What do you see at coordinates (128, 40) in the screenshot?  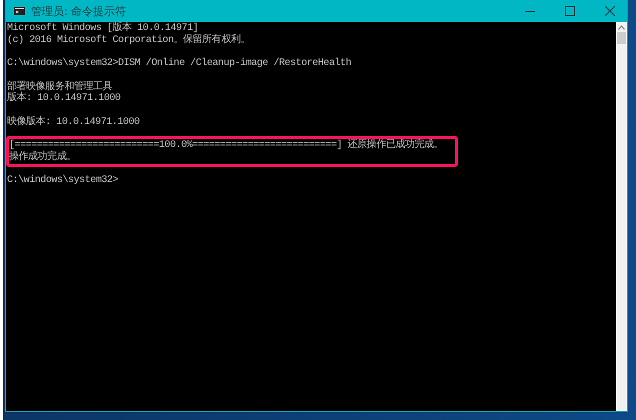 I see `console-line: (c) 2016 Microsoft Corporation。保留所有权利。` at bounding box center [128, 40].